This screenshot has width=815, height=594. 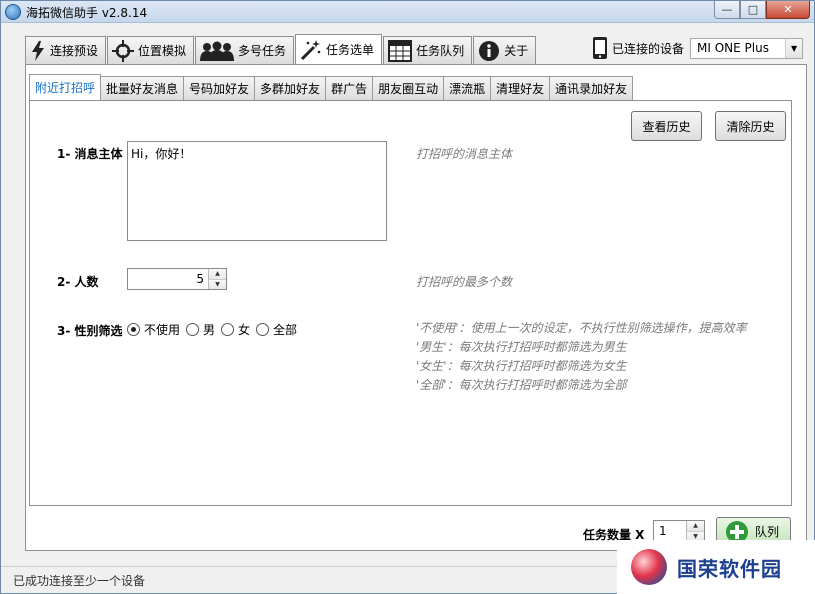 What do you see at coordinates (162, 51) in the screenshot?
I see `tab-label: 位置模拟` at bounding box center [162, 51].